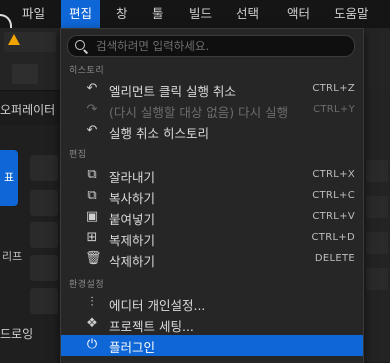  Describe the element at coordinates (159, 133) in the screenshot. I see `menu-item-label: 실행 취소 히스토리` at that location.